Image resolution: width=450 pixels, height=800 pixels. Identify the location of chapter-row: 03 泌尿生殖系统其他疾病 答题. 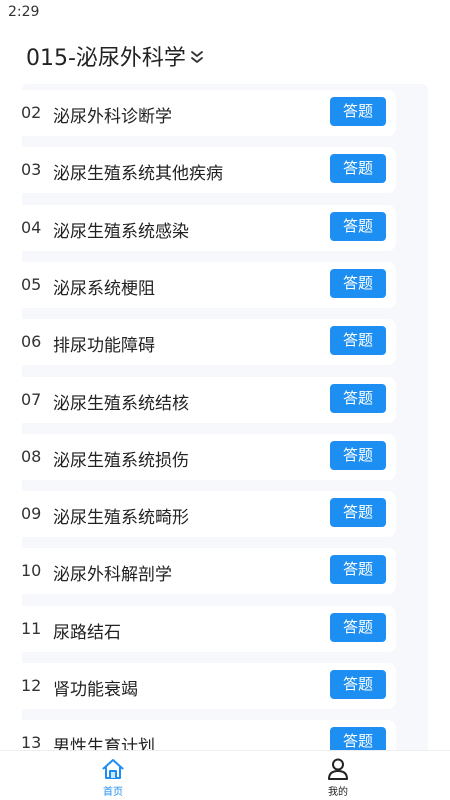
(204, 170).